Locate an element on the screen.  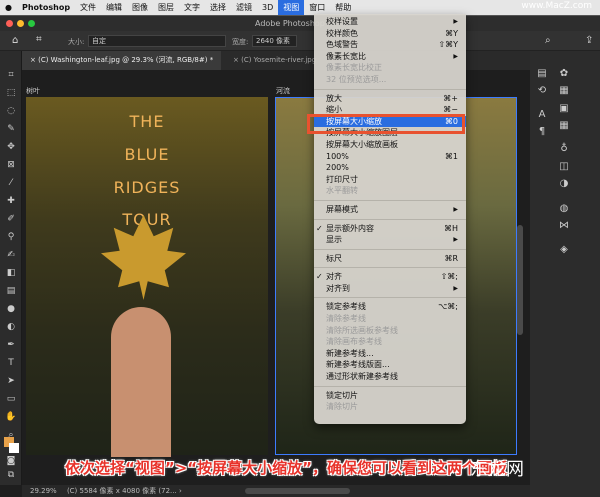
screen-mode-icon: ⧉ is located at coordinates (11, 475).